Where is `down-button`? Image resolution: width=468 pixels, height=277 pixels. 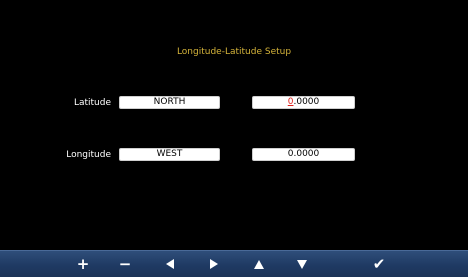
down-button is located at coordinates (302, 264).